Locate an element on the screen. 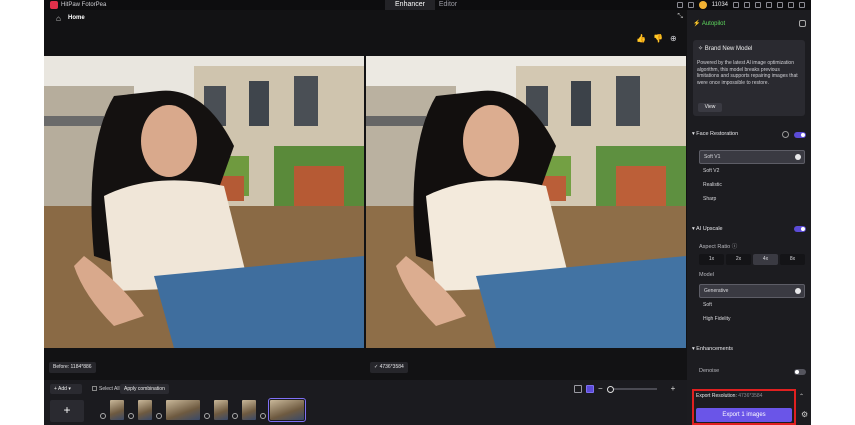  add-button-label: Add is located at coordinates (62, 389).